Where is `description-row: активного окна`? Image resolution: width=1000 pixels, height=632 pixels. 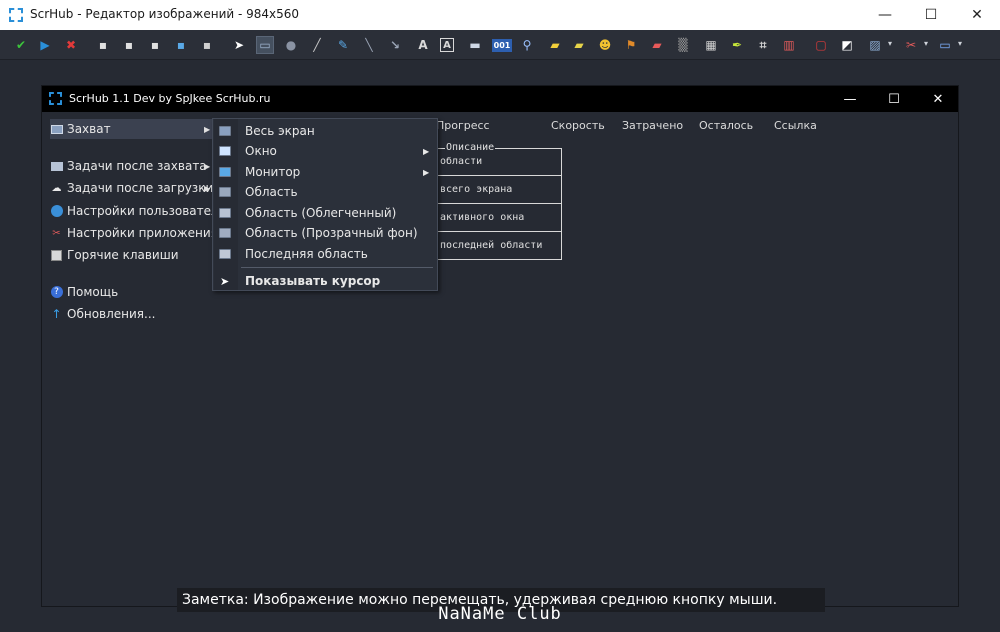 description-row: активного окна is located at coordinates (498, 218).